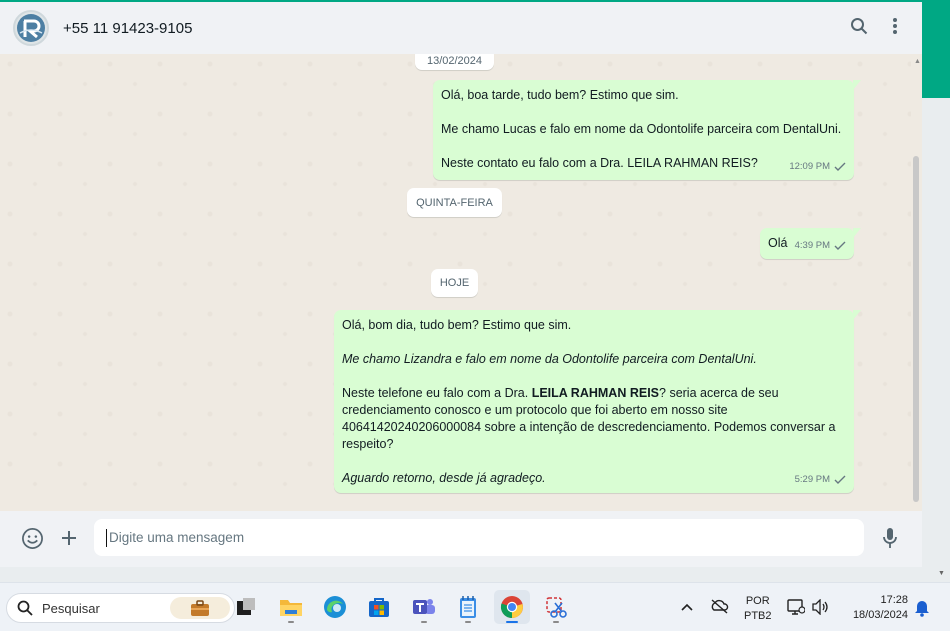 The width and height of the screenshot is (950, 631). Describe the element at coordinates (758, 609) in the screenshot. I see `input-language-indicator: POR PTB2` at that location.